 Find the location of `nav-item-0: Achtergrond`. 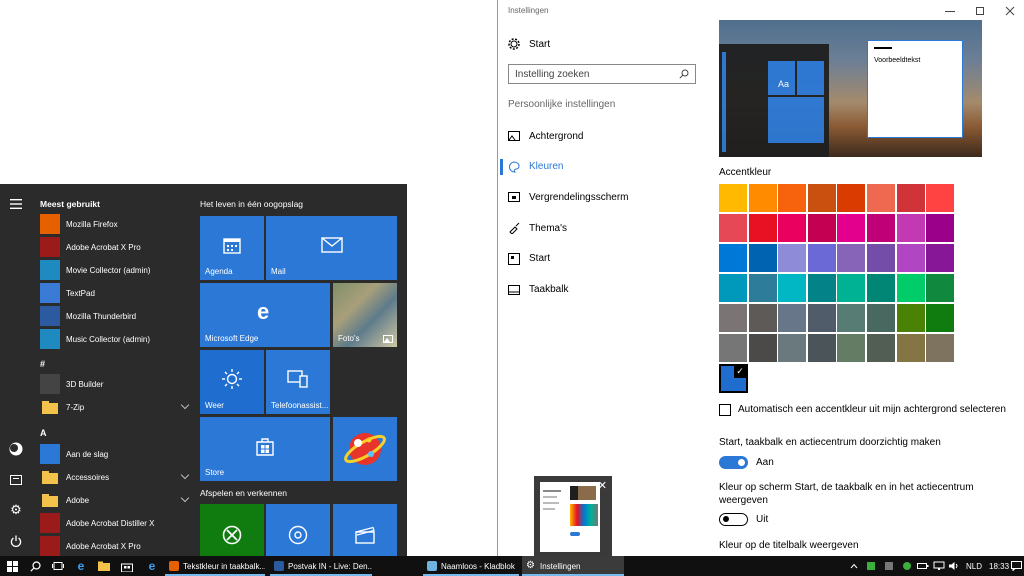

nav-item-0: Achtergrond is located at coordinates (605, 136).